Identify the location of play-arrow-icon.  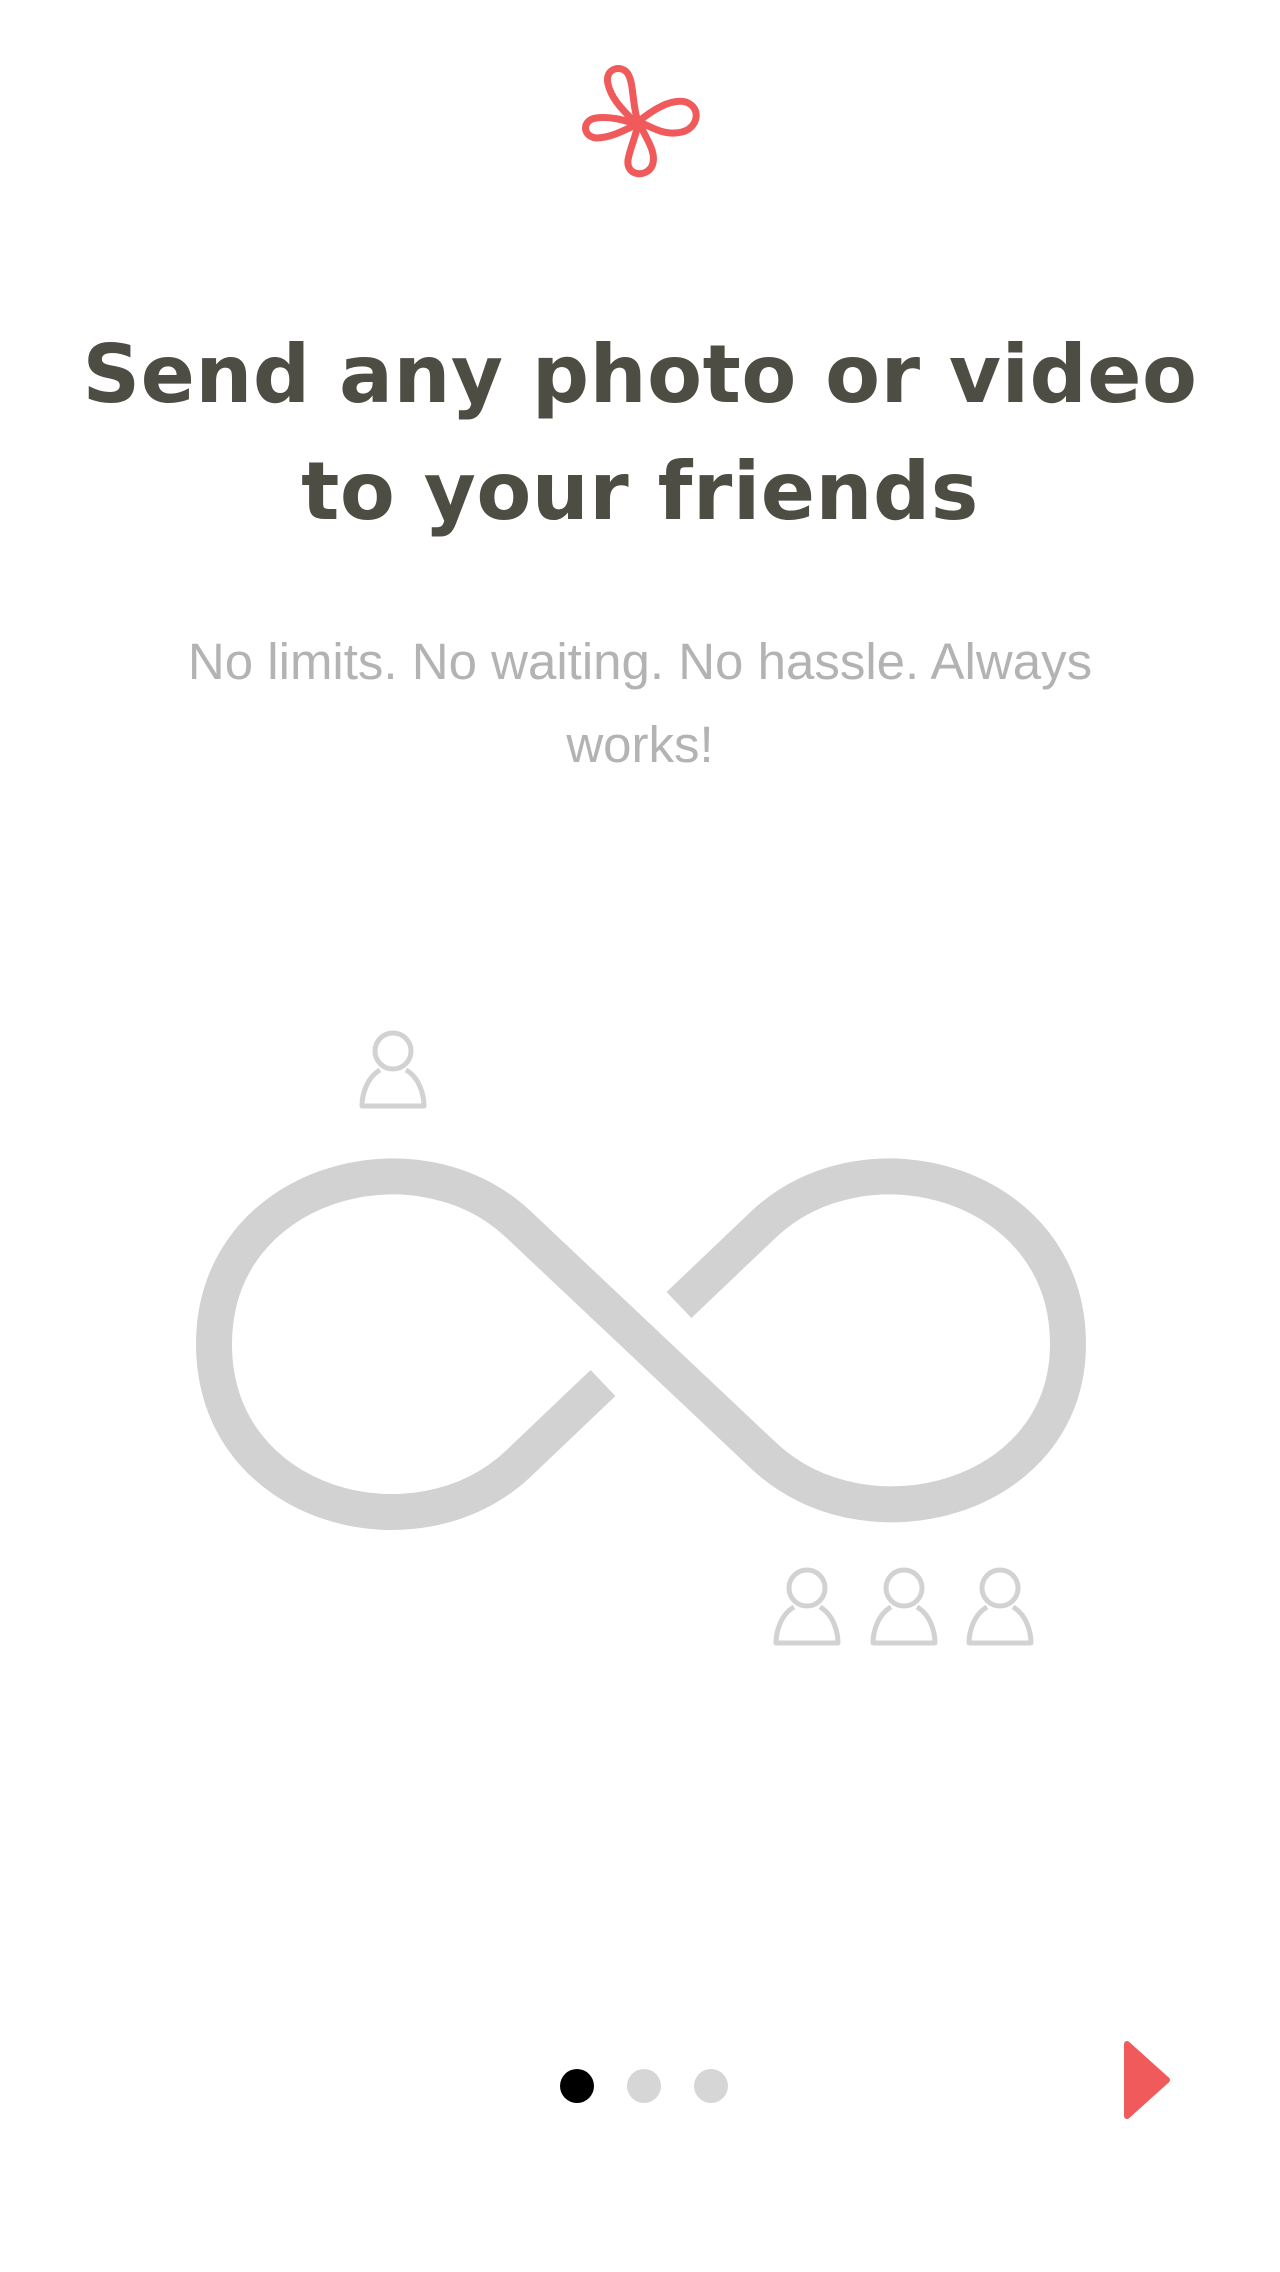
(1147, 2080).